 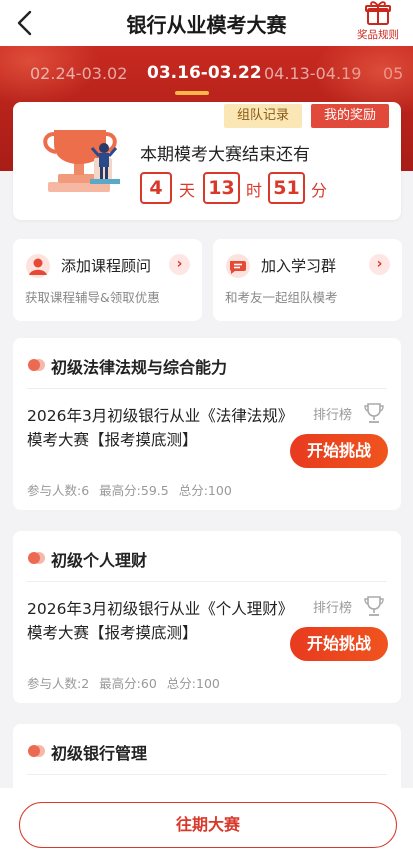 What do you see at coordinates (92, 297) in the screenshot?
I see `add-advisor-desc: 获取课程辅导&领取优惠` at bounding box center [92, 297].